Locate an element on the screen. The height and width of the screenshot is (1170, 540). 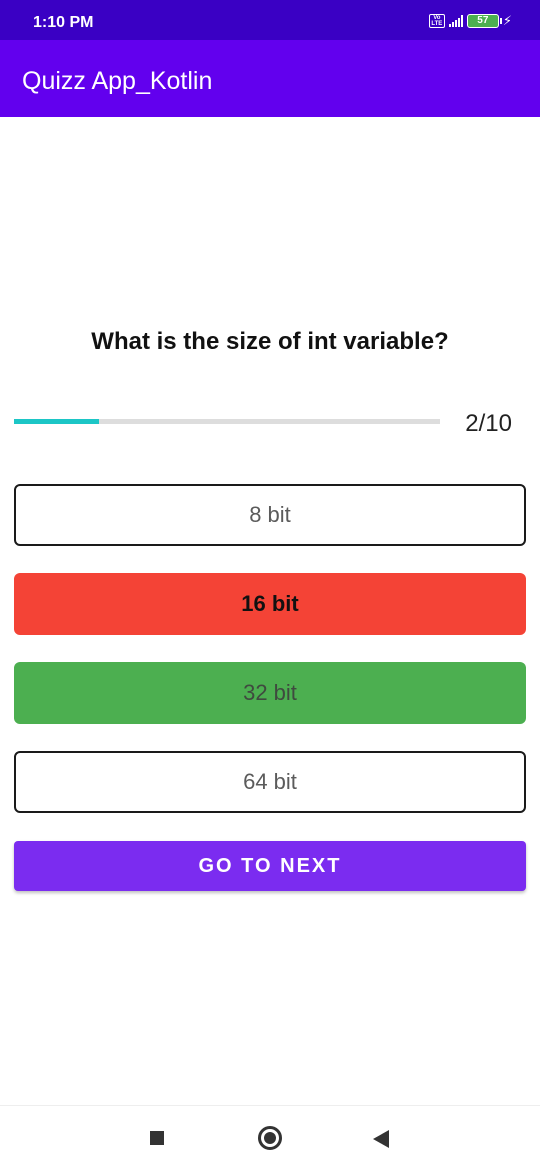
recents-square-icon is located at coordinates (157, 1138).